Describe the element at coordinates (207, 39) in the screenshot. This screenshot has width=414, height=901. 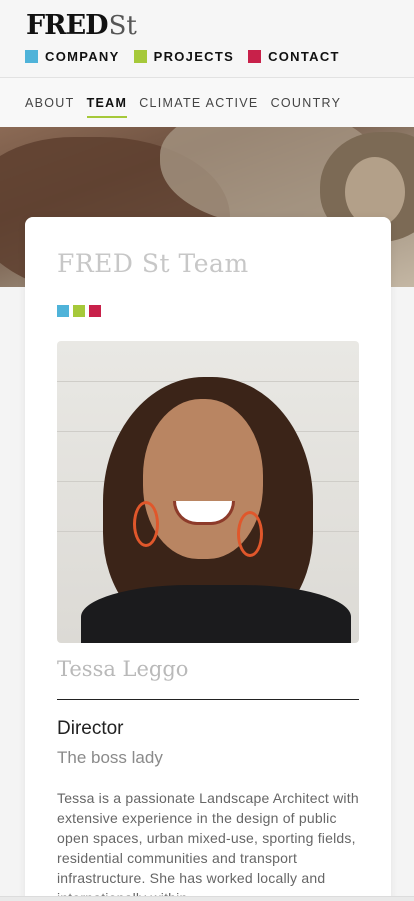
I see `site-header: FRED St COMPANY PROJECTS CONTACT` at that location.